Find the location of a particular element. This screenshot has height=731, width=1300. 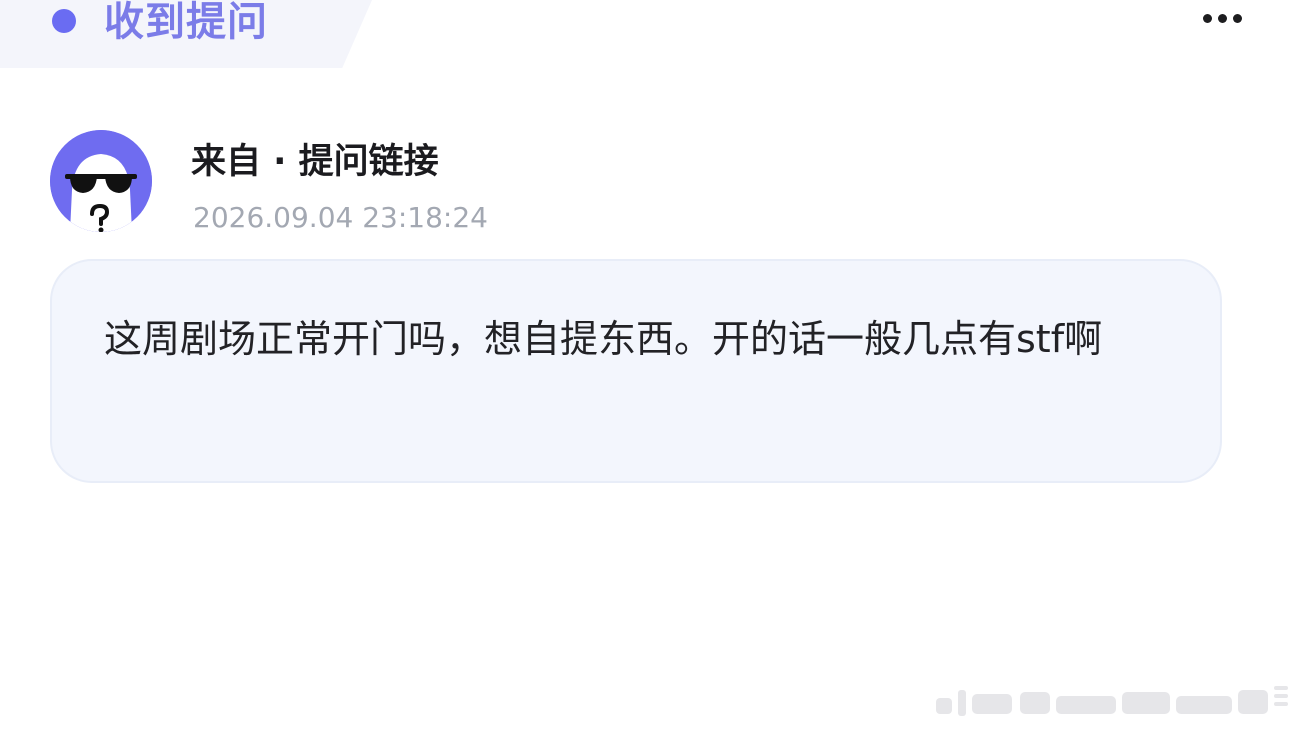

page-title: 收到提问 is located at coordinates (186, 22).